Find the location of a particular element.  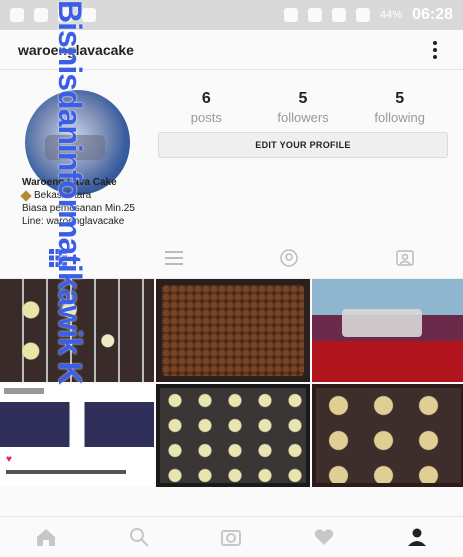

tagged-photo-icon is located at coordinates (405, 258).